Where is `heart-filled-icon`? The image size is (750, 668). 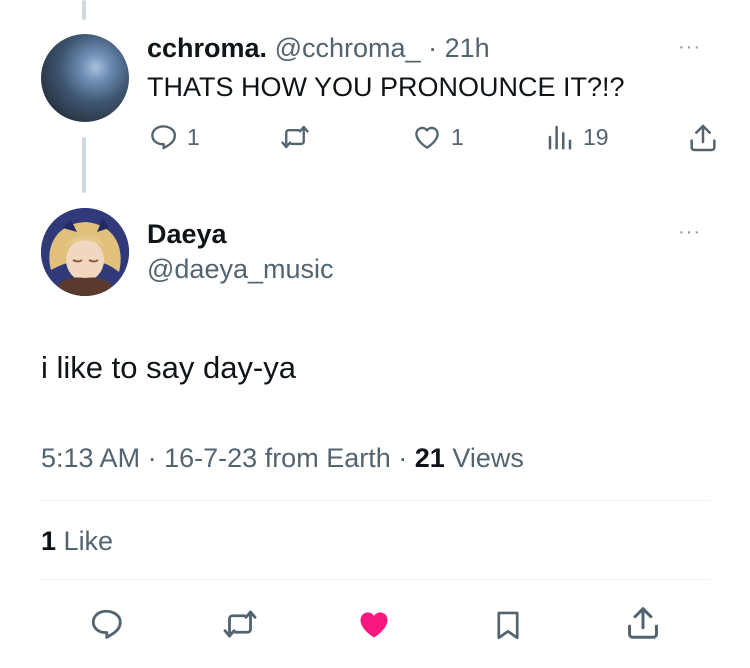
heart-filled-icon is located at coordinates (374, 625).